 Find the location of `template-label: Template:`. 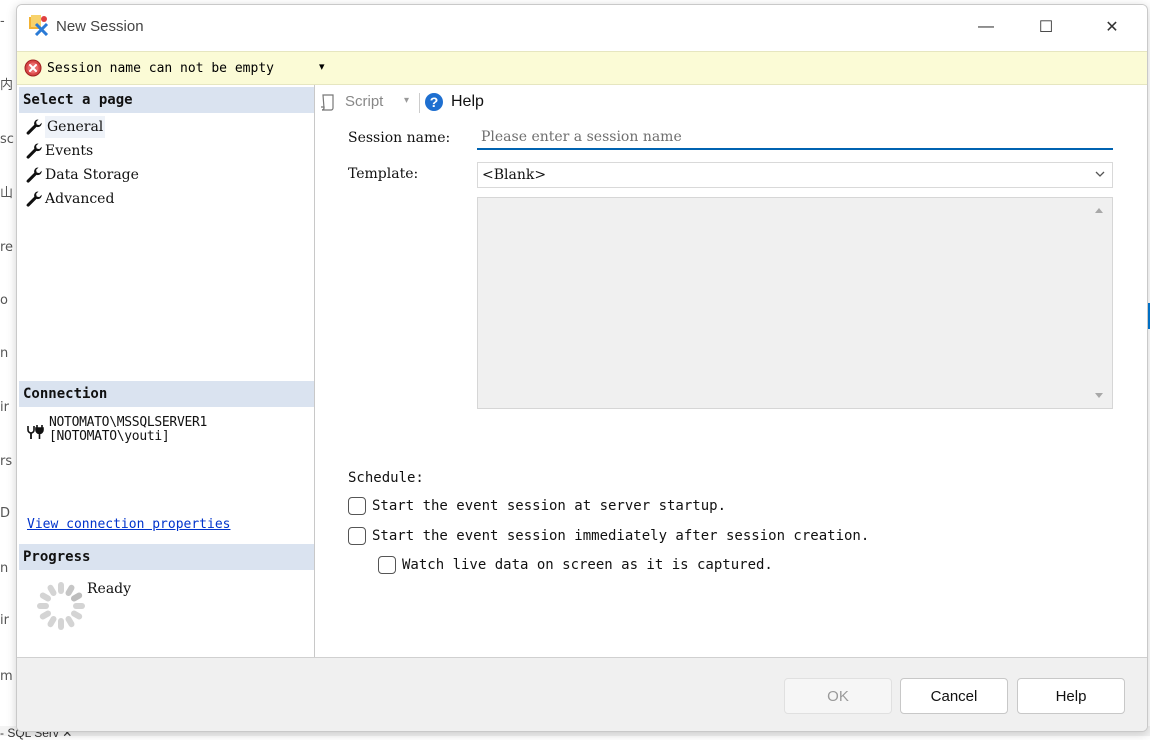

template-label: Template: is located at coordinates (383, 174).